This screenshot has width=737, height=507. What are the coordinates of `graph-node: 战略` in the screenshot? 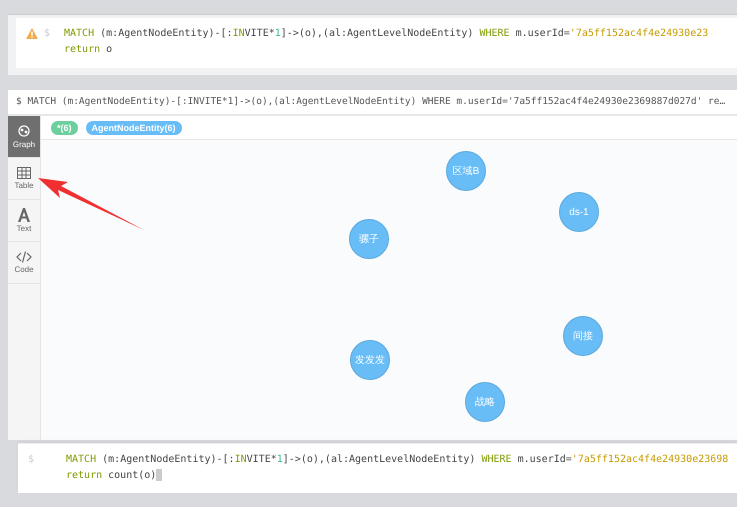 It's located at (485, 402).